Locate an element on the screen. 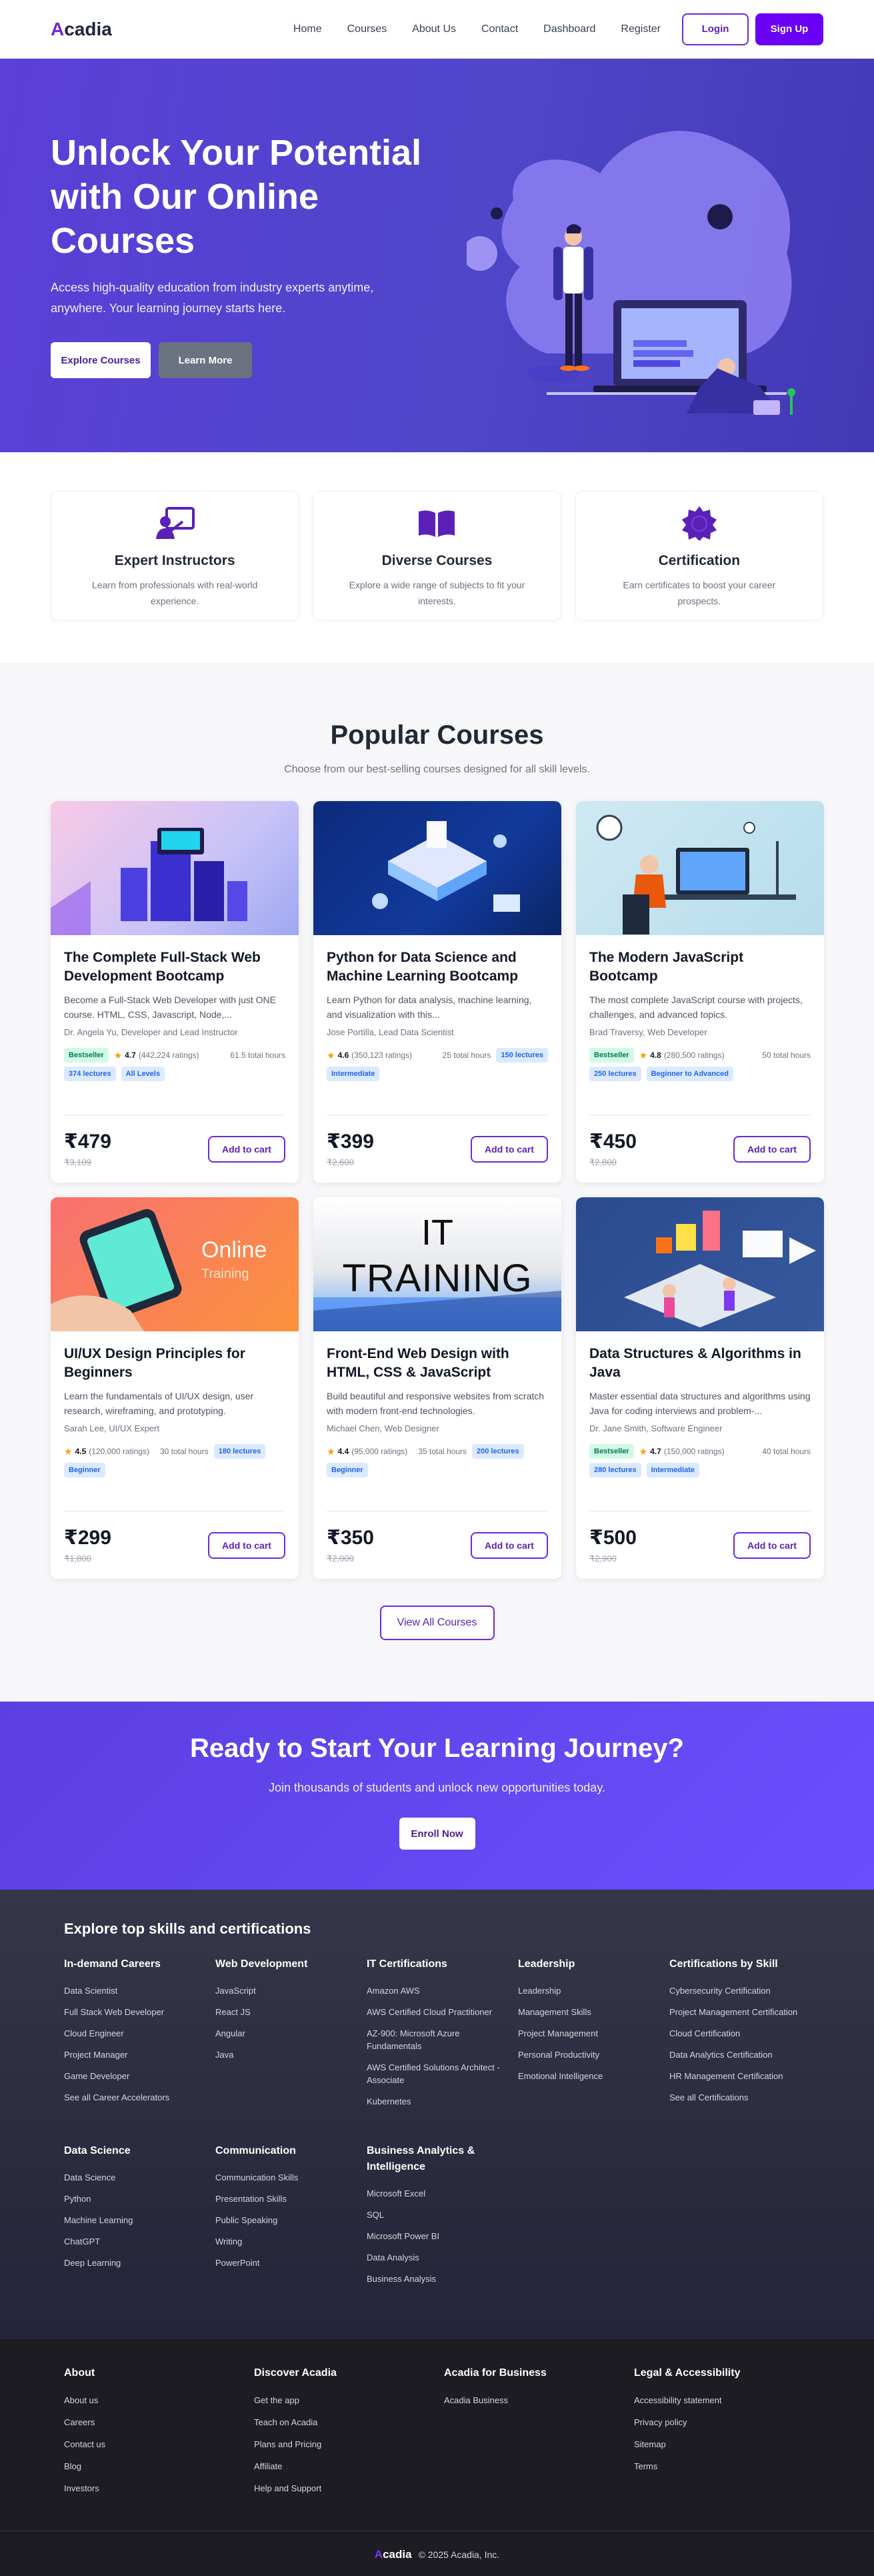  signup-button: Sign Up is located at coordinates (789, 29).